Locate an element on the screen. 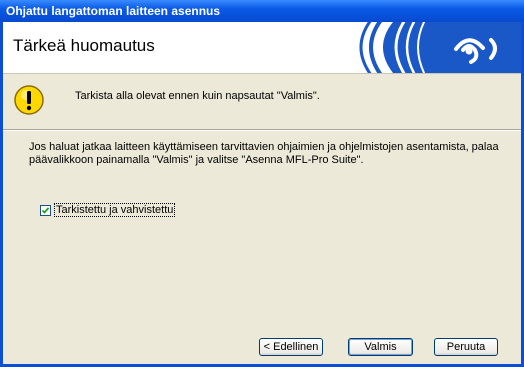  wizard-header: Tärkeä huomautus is located at coordinates (262, 48).